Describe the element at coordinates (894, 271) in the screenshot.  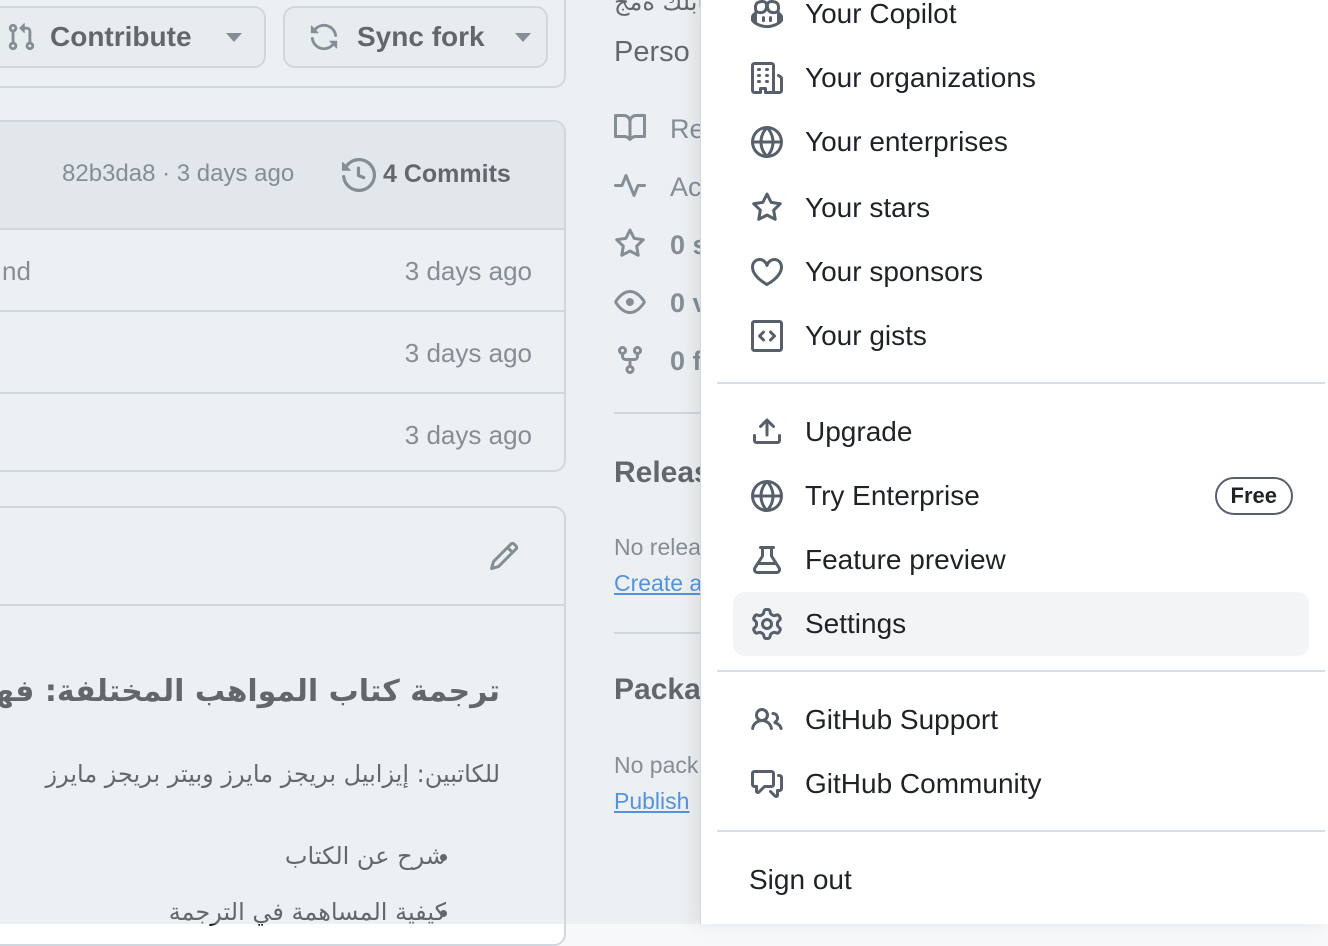
I see `menu-item-label: Your sponsors` at that location.